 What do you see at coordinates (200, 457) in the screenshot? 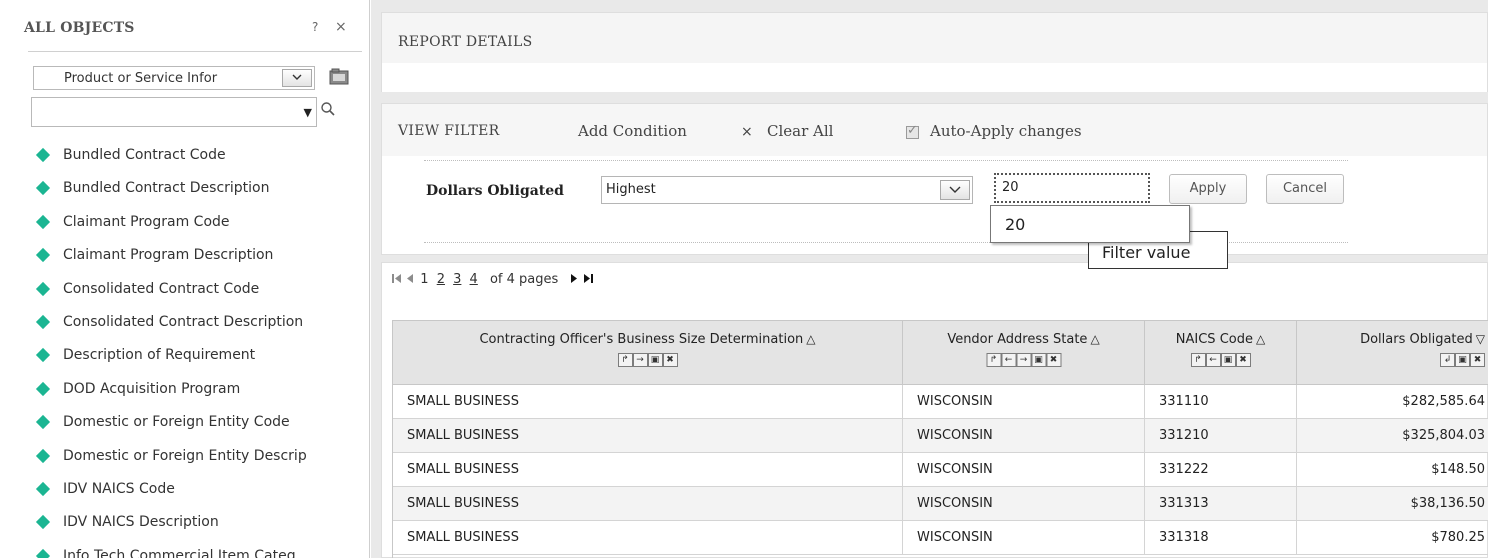
I see `list-item: Domestic or Foreign Entity Descrip` at bounding box center [200, 457].